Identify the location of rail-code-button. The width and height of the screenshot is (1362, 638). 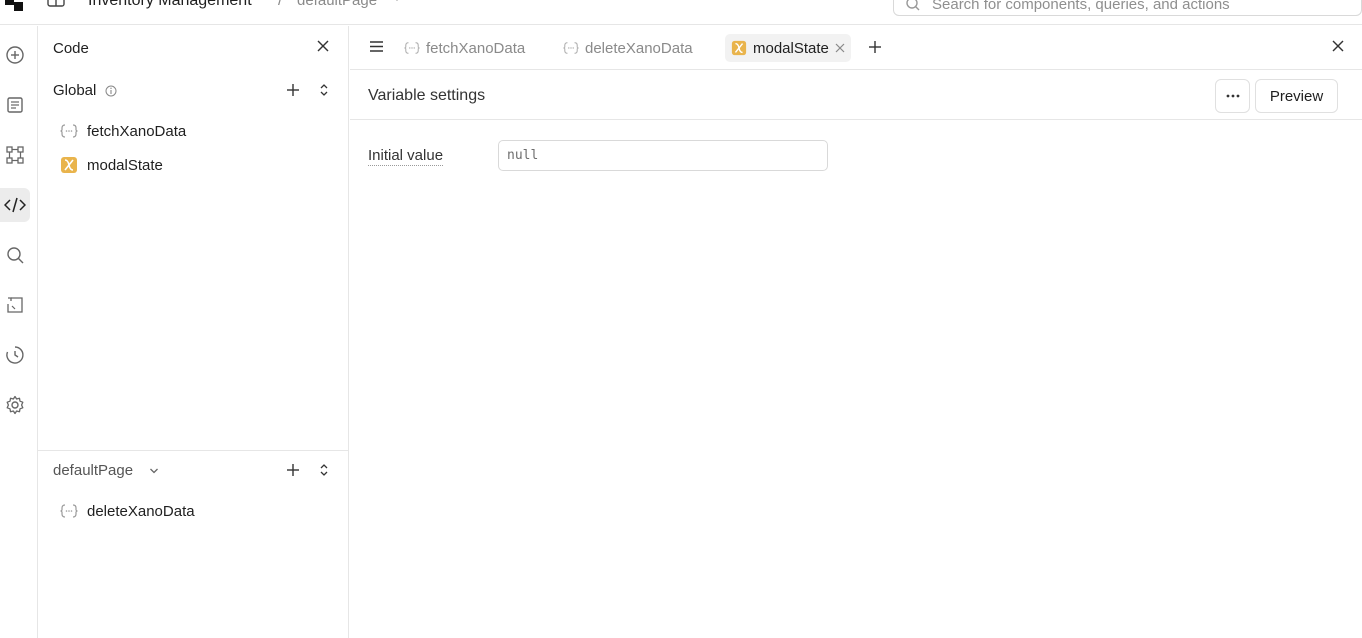
(15, 205).